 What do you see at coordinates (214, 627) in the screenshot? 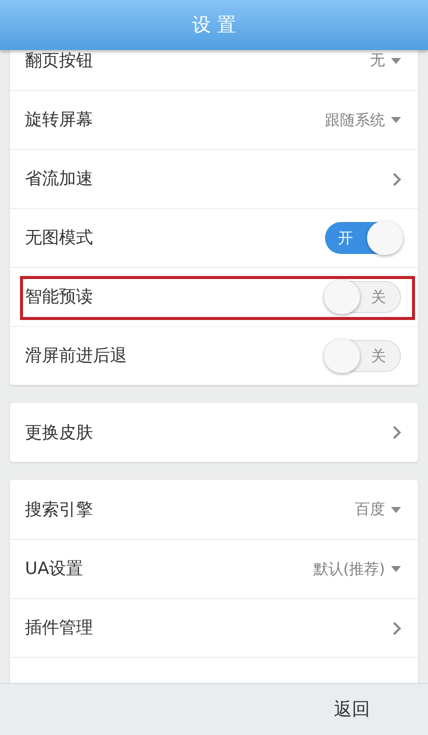
I see `settings-row: 插件管理` at bounding box center [214, 627].